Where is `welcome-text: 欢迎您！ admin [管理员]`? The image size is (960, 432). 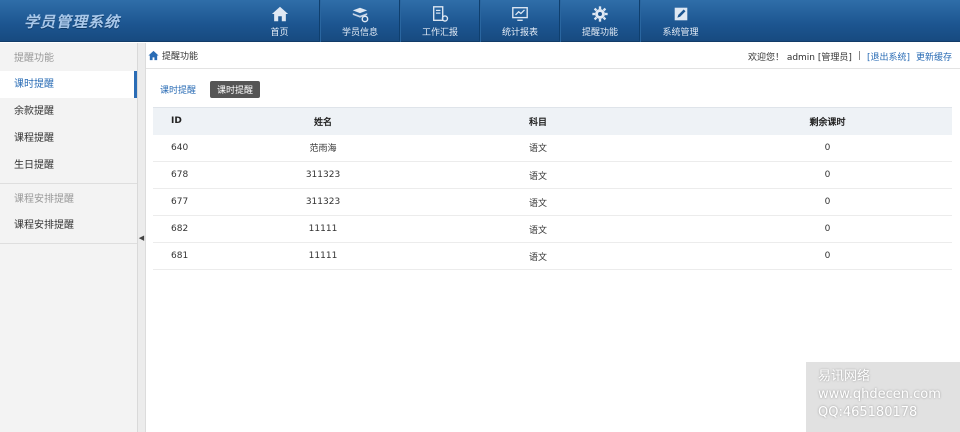 welcome-text: 欢迎您！ admin [管理员] is located at coordinates (799, 57).